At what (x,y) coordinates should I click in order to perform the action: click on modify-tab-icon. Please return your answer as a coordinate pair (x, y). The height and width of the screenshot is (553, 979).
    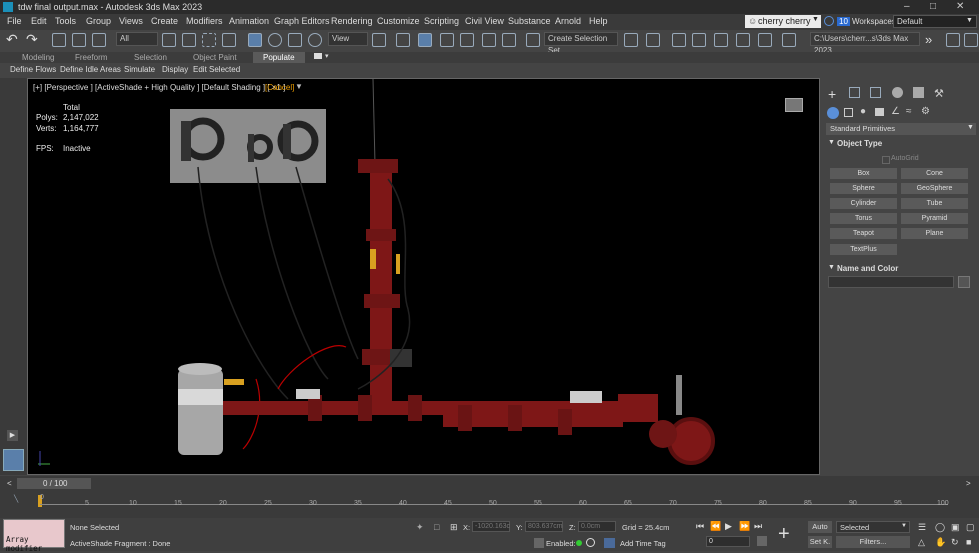
    Looking at the image, I should click on (854, 92).